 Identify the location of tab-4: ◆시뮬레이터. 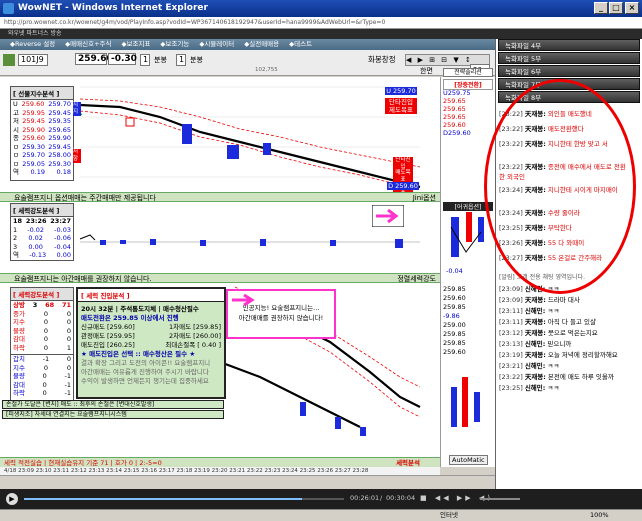
(216, 44).